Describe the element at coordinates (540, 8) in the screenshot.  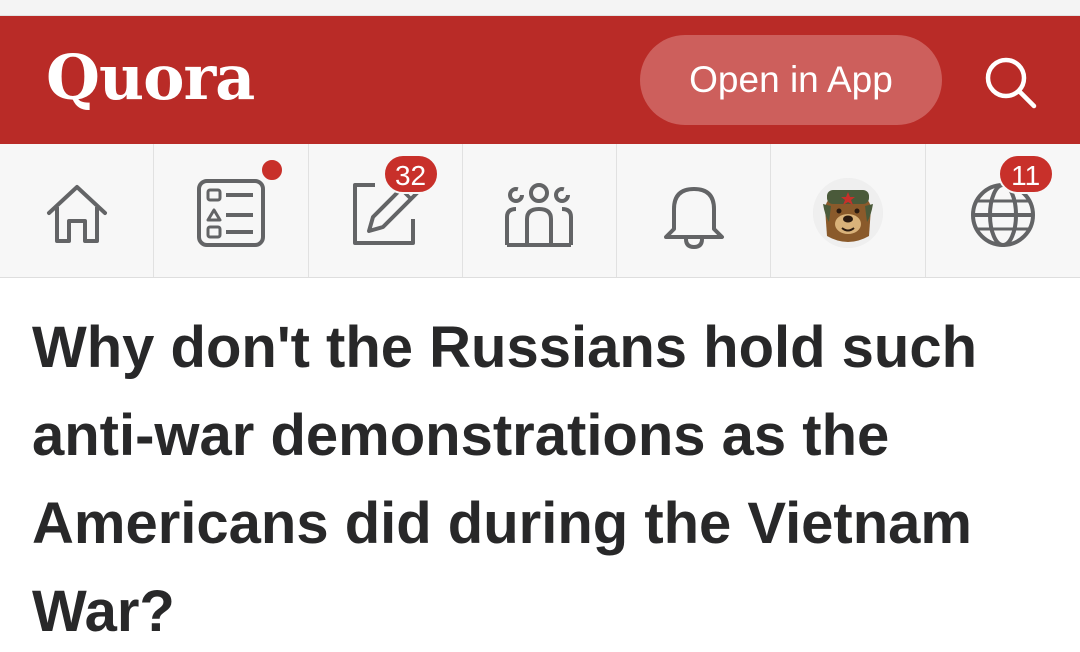
I see `status-strip` at that location.